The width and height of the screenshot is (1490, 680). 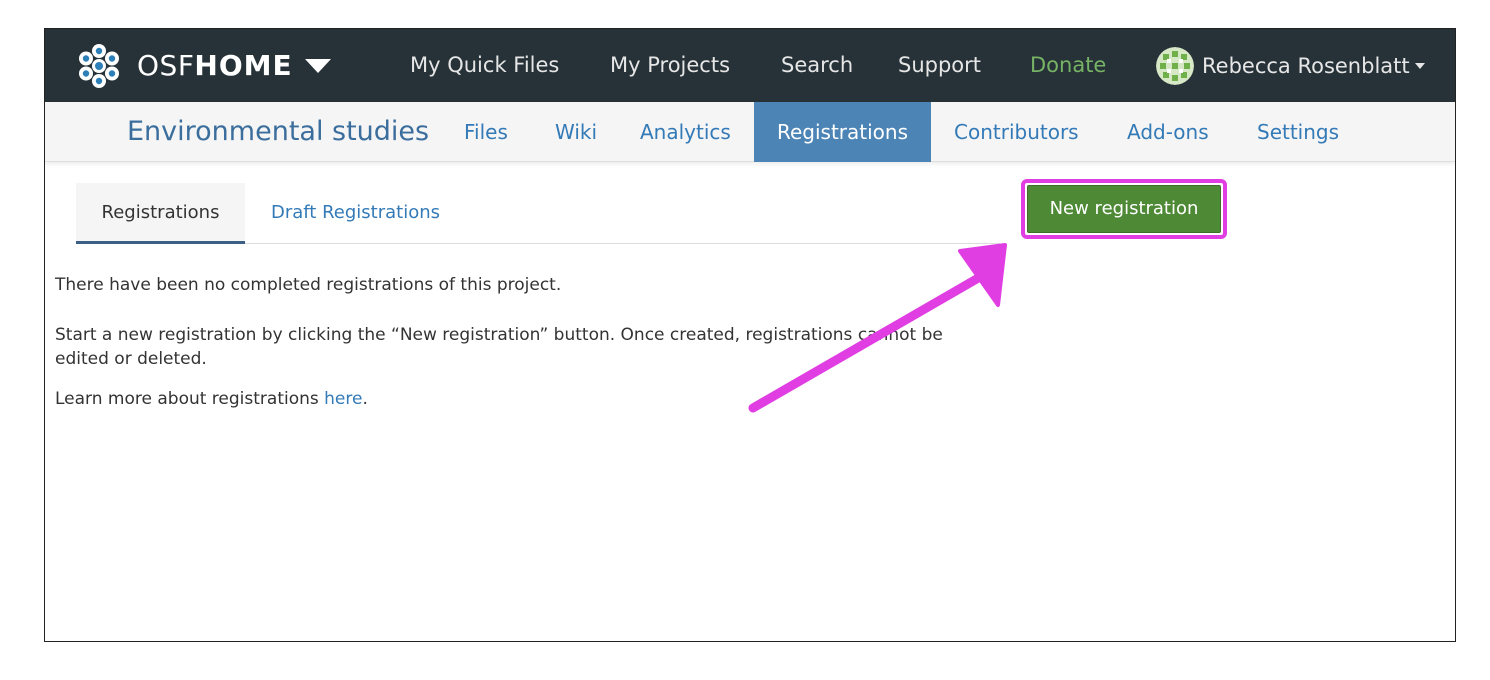 I want to click on user-menu: Rebecca Rosenblatt, so click(x=1290, y=65).